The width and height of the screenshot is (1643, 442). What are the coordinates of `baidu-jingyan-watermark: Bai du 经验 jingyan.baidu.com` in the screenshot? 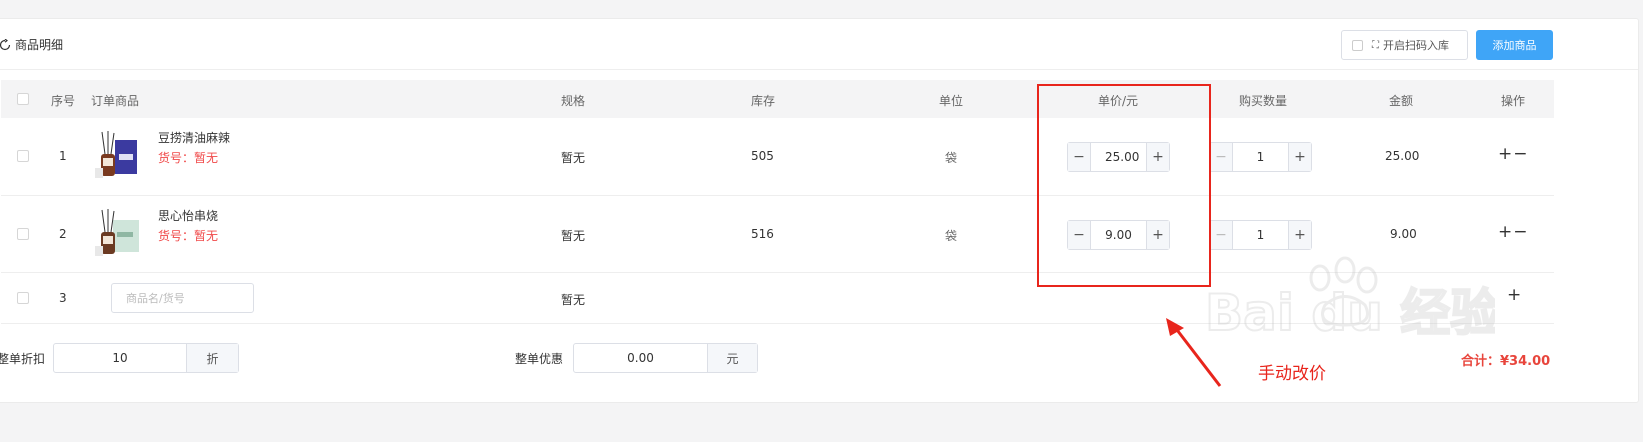 It's located at (1350, 299).